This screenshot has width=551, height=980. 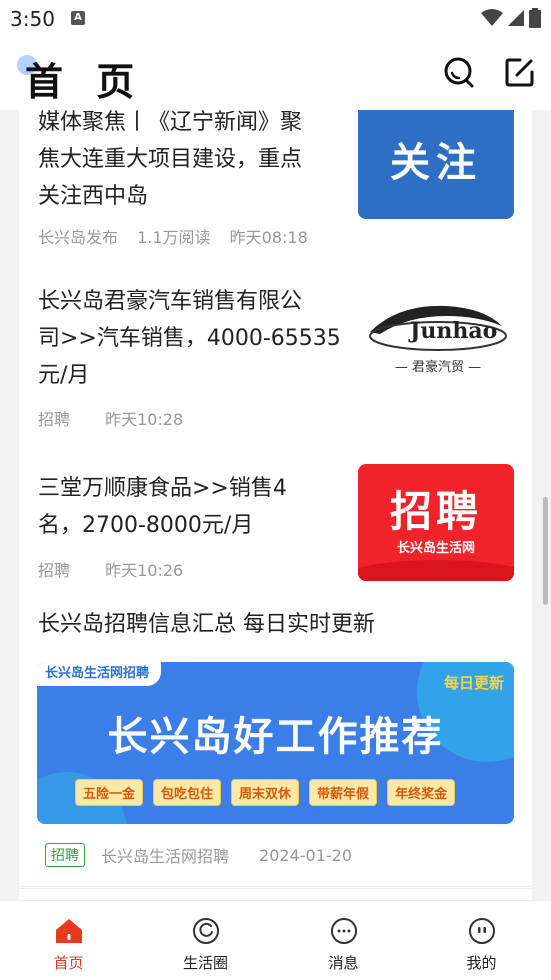 I want to click on banner-benefits: 五险一金 包吃包住 周末双休 带薪年假 年终奖金, so click(x=265, y=792).